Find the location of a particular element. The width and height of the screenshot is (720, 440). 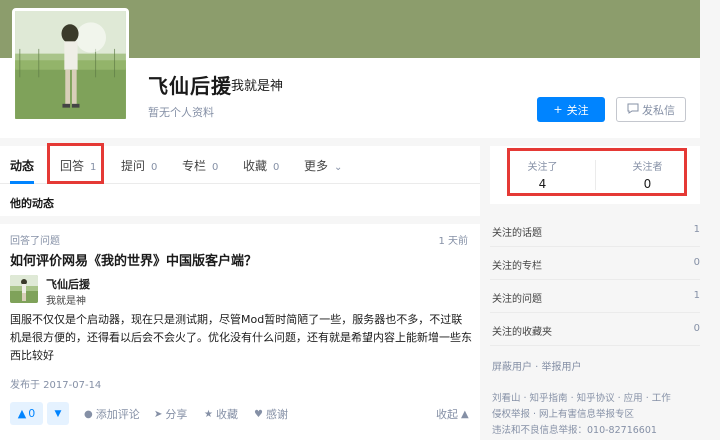

comment-label: 添加评论 is located at coordinates (117, 414).